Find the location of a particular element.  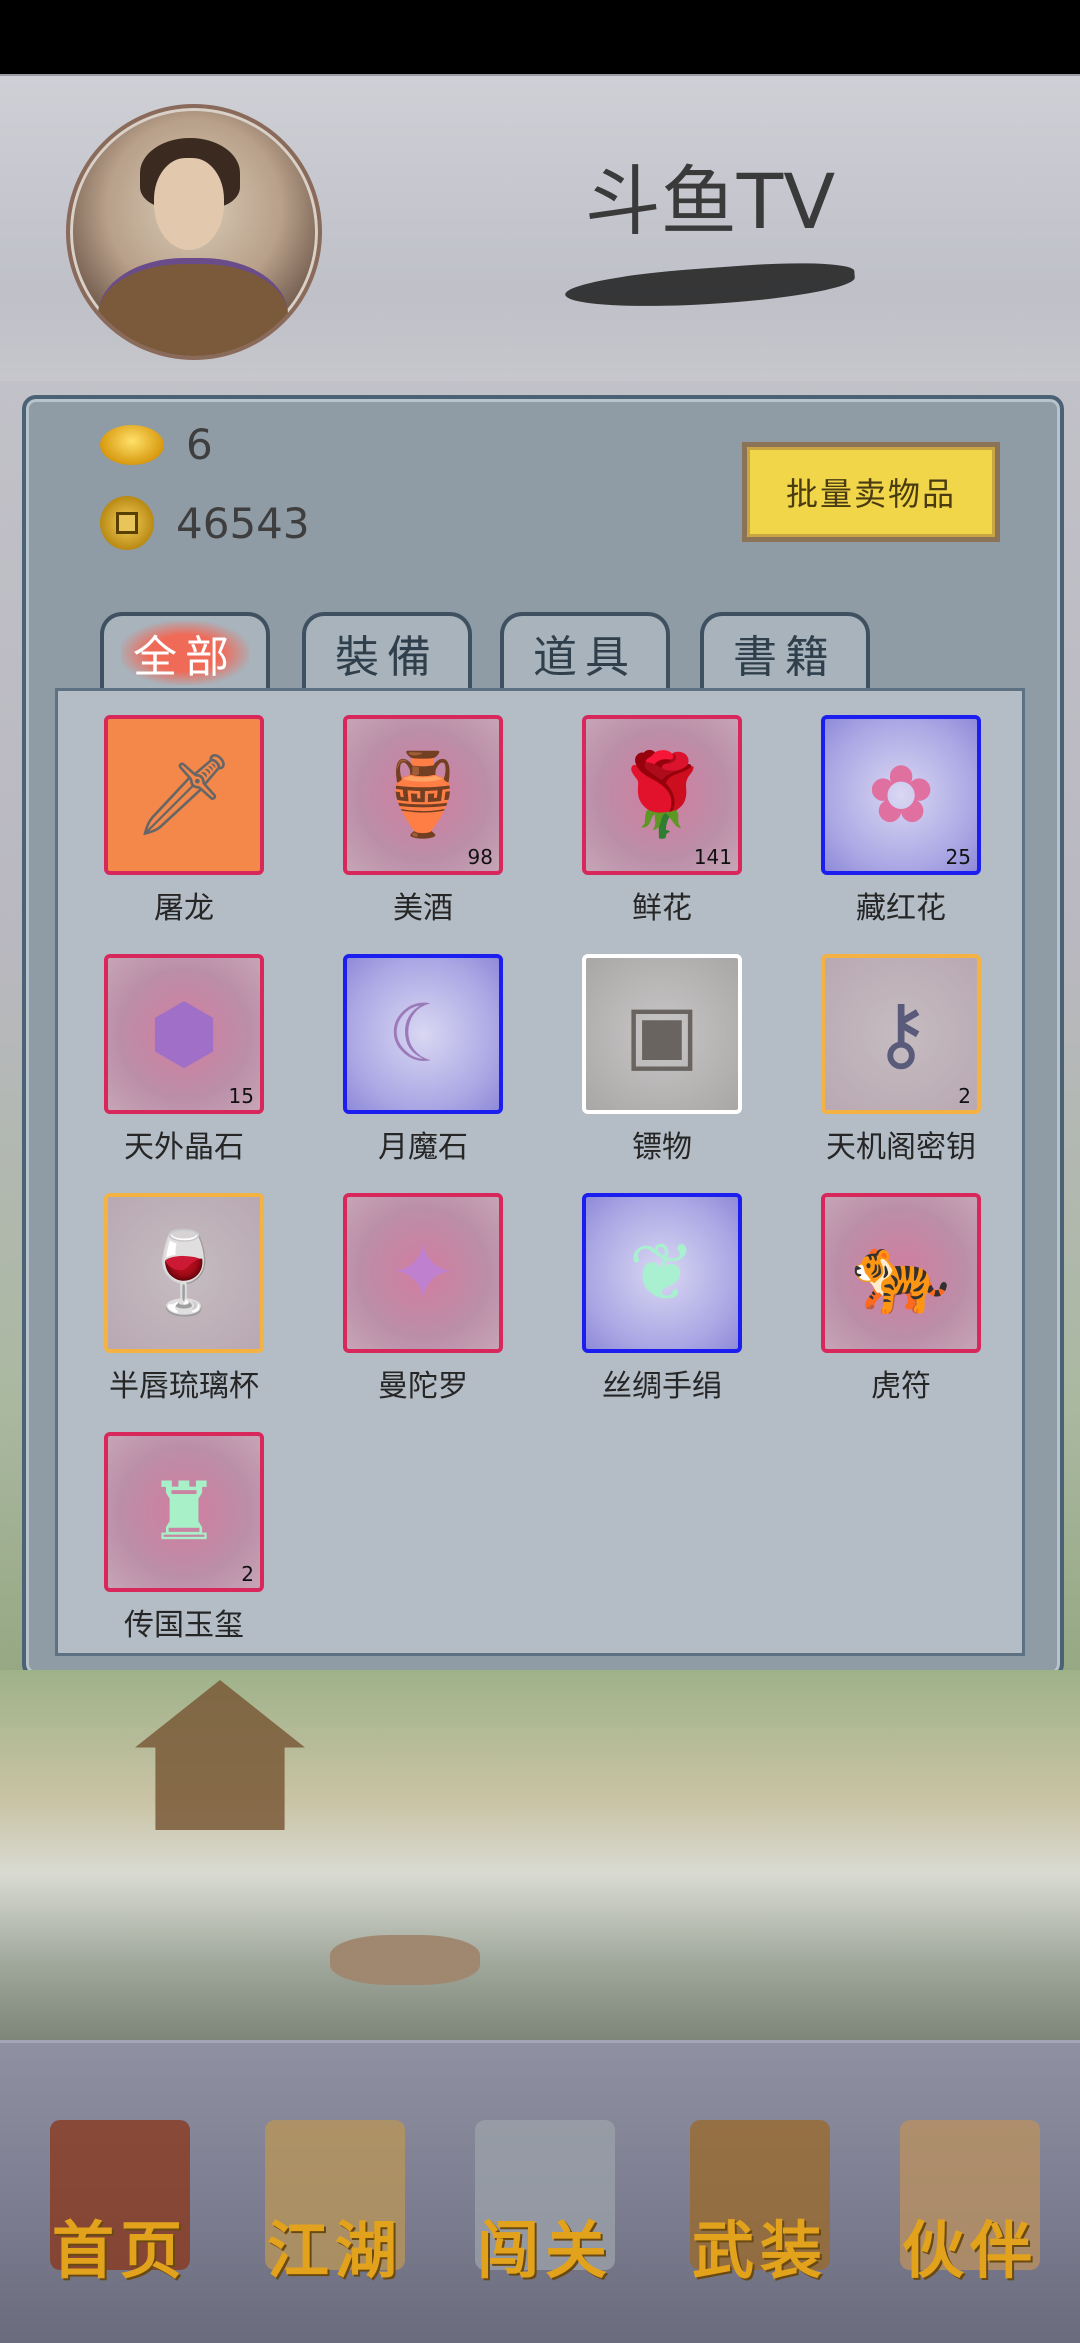

item-name: 传国玉玺 is located at coordinates (184, 1625).